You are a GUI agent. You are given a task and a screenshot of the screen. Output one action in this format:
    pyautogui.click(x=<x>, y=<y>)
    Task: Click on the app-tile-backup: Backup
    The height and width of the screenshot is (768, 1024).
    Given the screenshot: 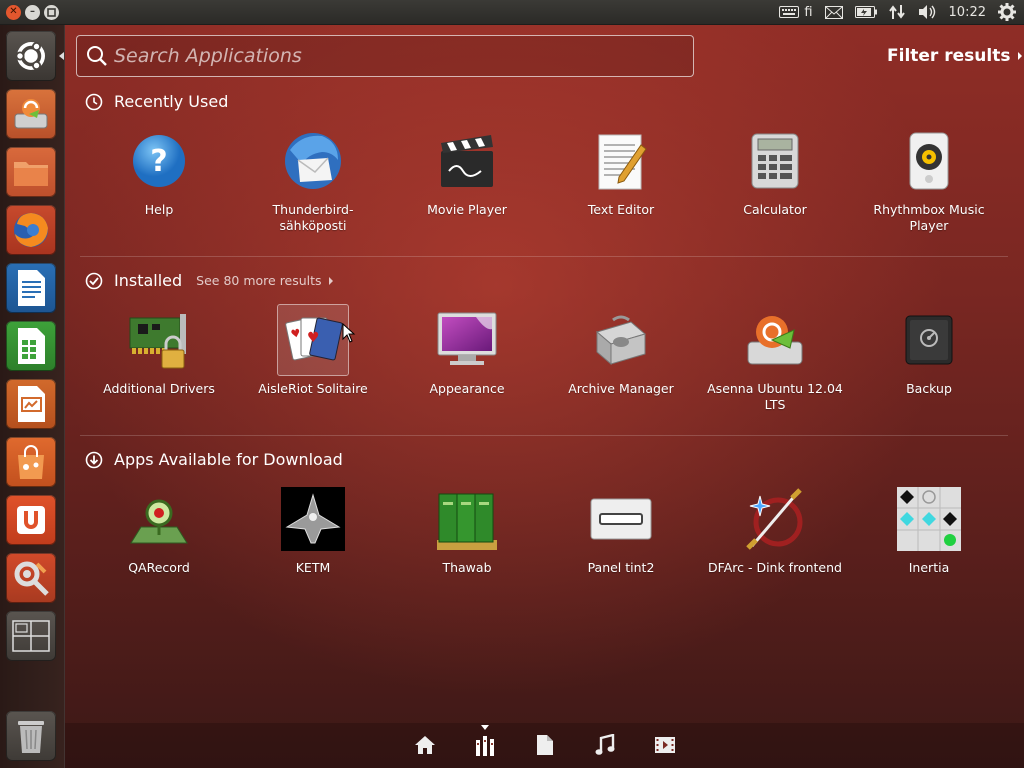 What is the action you would take?
    pyautogui.click(x=929, y=351)
    